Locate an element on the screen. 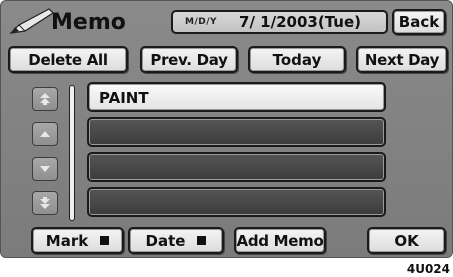  scroll-up-button is located at coordinates (45, 134).